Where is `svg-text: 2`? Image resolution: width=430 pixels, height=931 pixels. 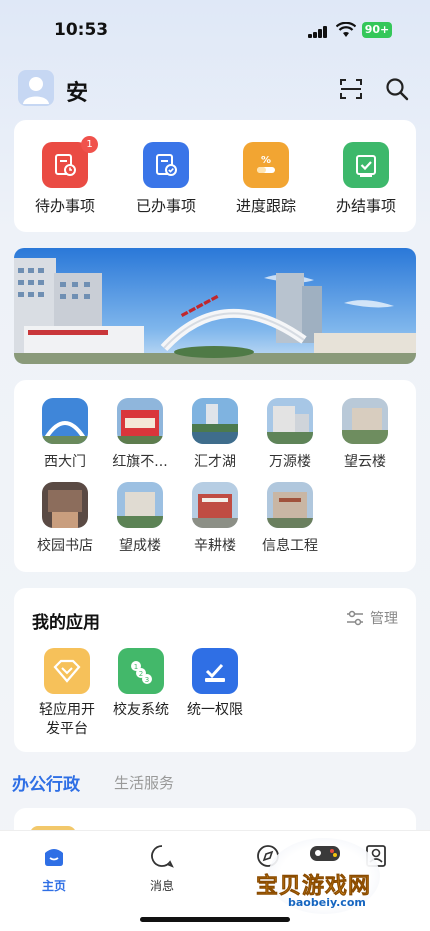 svg-text: 2 is located at coordinates (141, 674).